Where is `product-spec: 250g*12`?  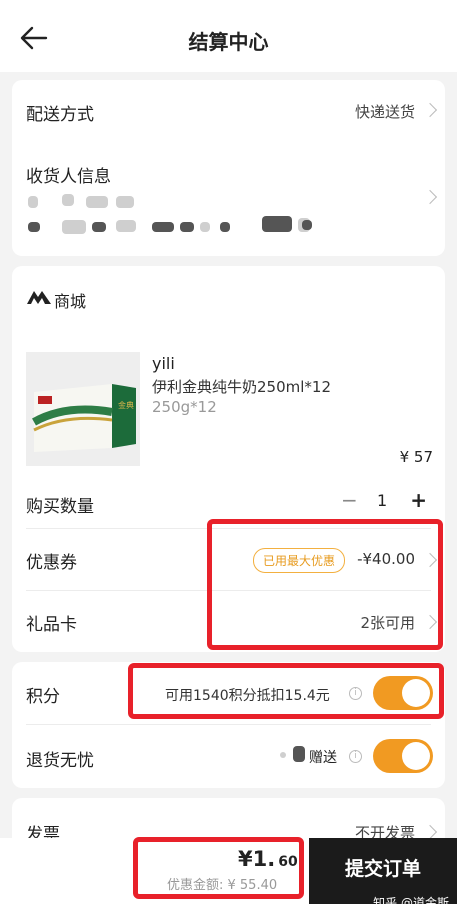
product-spec: 250g*12 is located at coordinates (184, 407).